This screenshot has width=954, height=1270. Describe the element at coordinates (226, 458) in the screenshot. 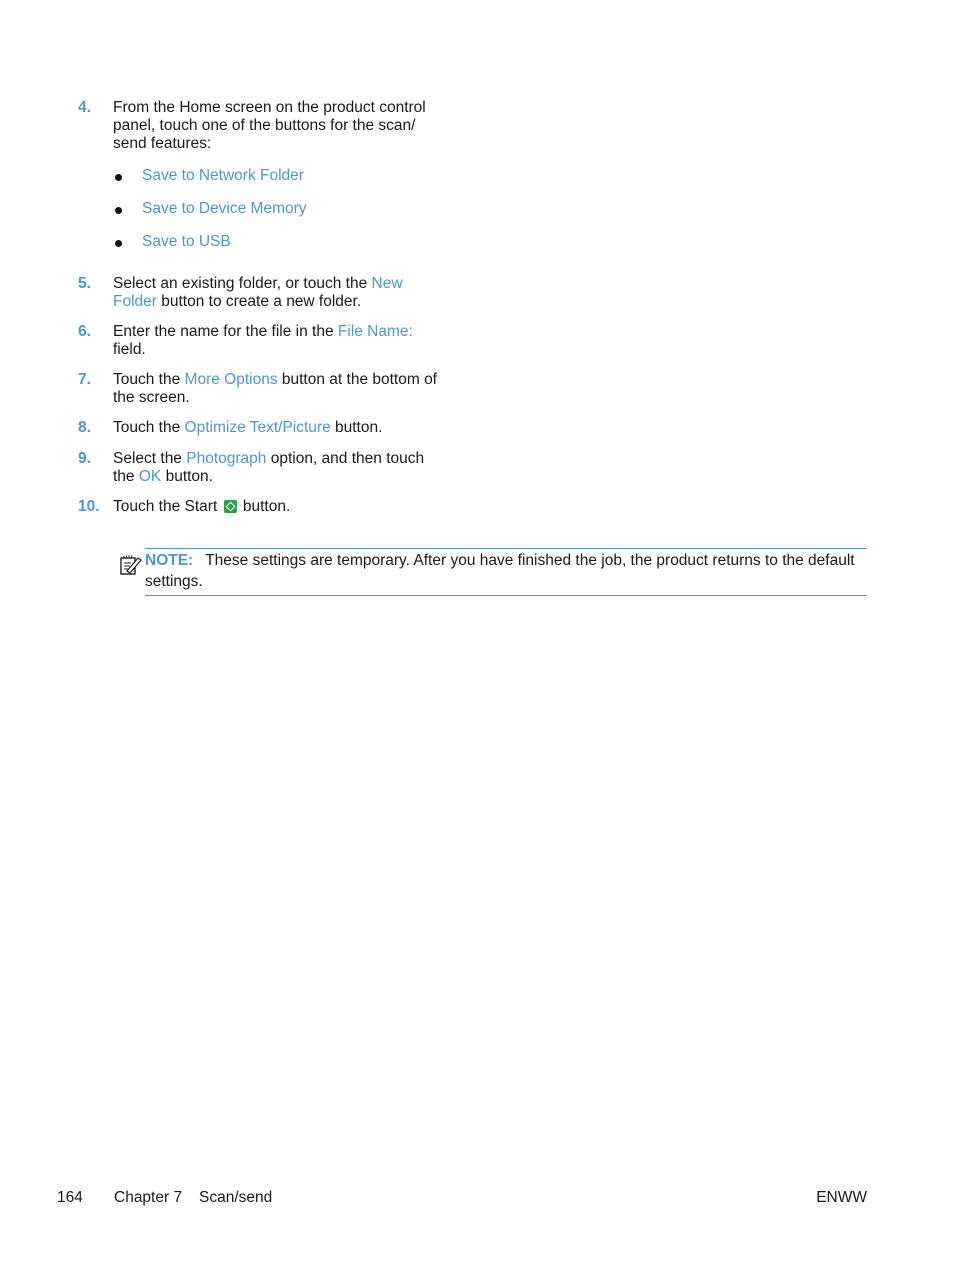

I see `link-photograph: Photograph` at that location.